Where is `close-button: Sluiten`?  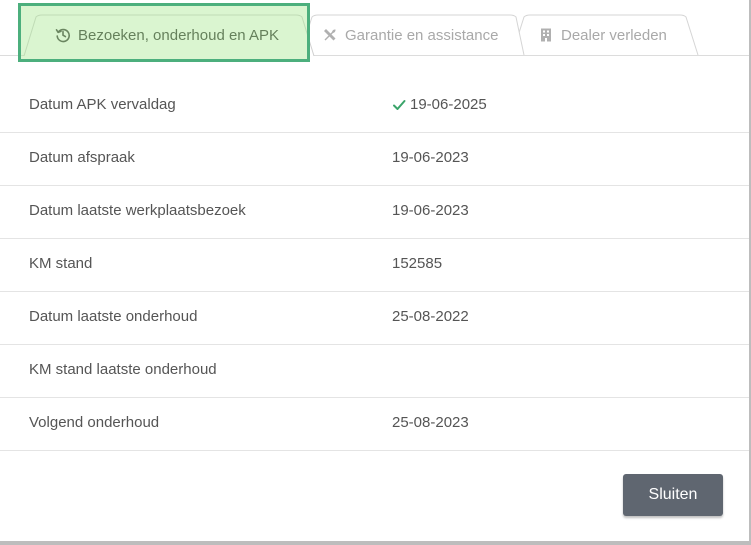
close-button: Sluiten is located at coordinates (673, 495).